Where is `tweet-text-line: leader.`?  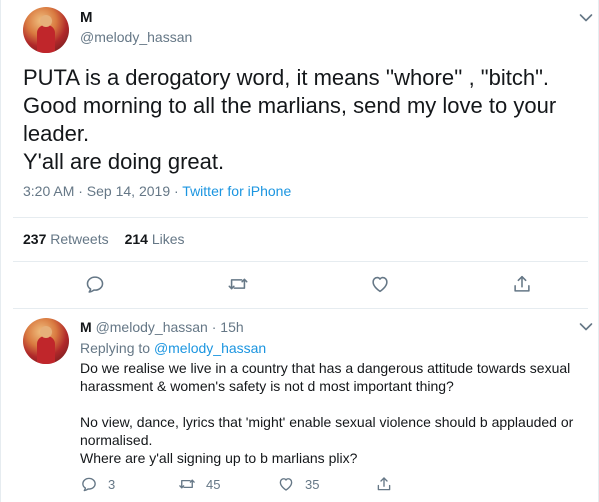 tweet-text-line: leader. is located at coordinates (56, 133).